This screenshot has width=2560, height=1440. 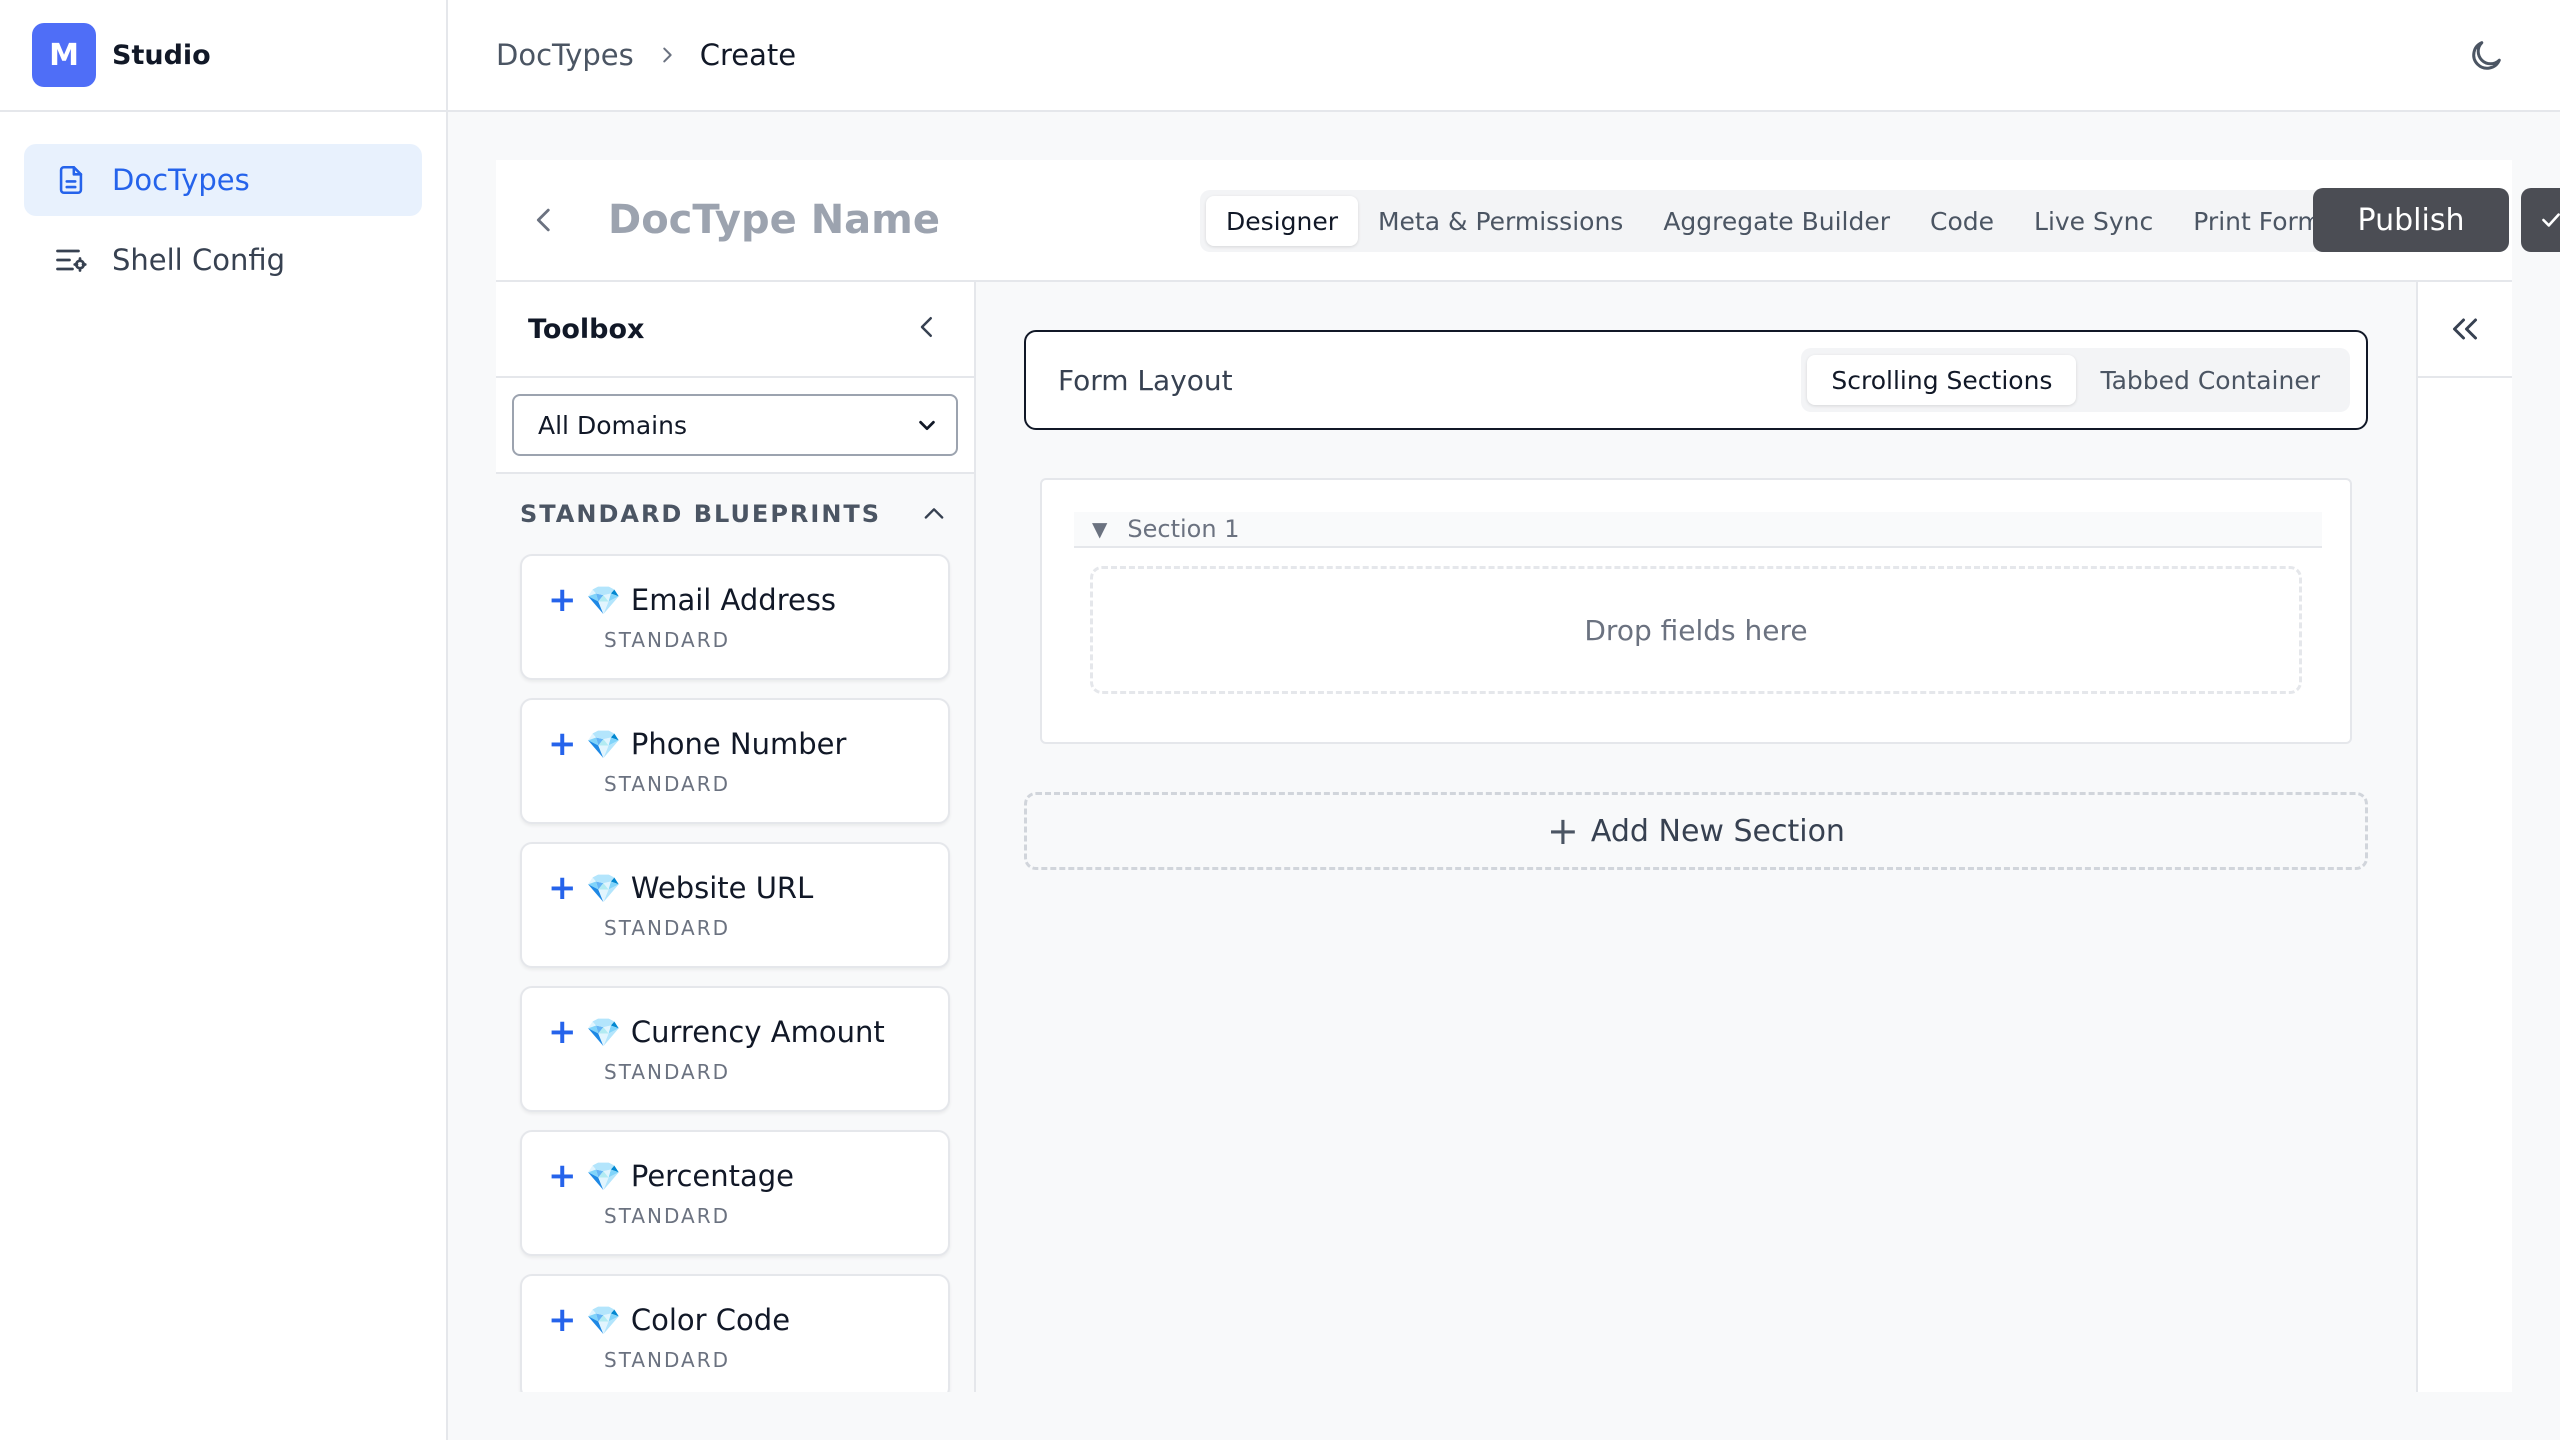 I want to click on caret-down-icon: ▼, so click(x=1099, y=529).